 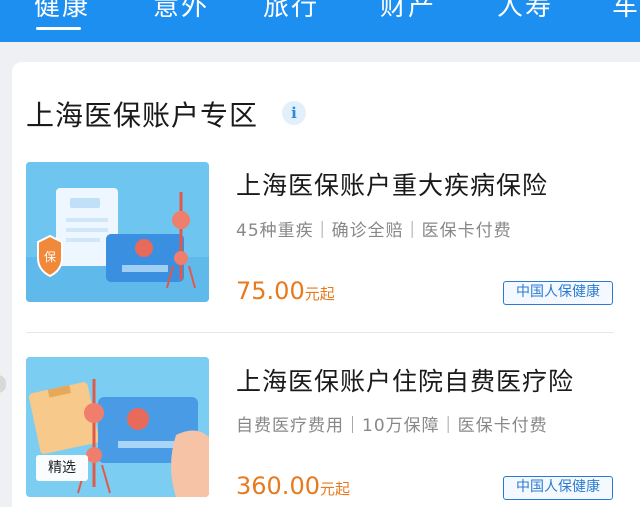 I want to click on info-icon: i, so click(x=294, y=113).